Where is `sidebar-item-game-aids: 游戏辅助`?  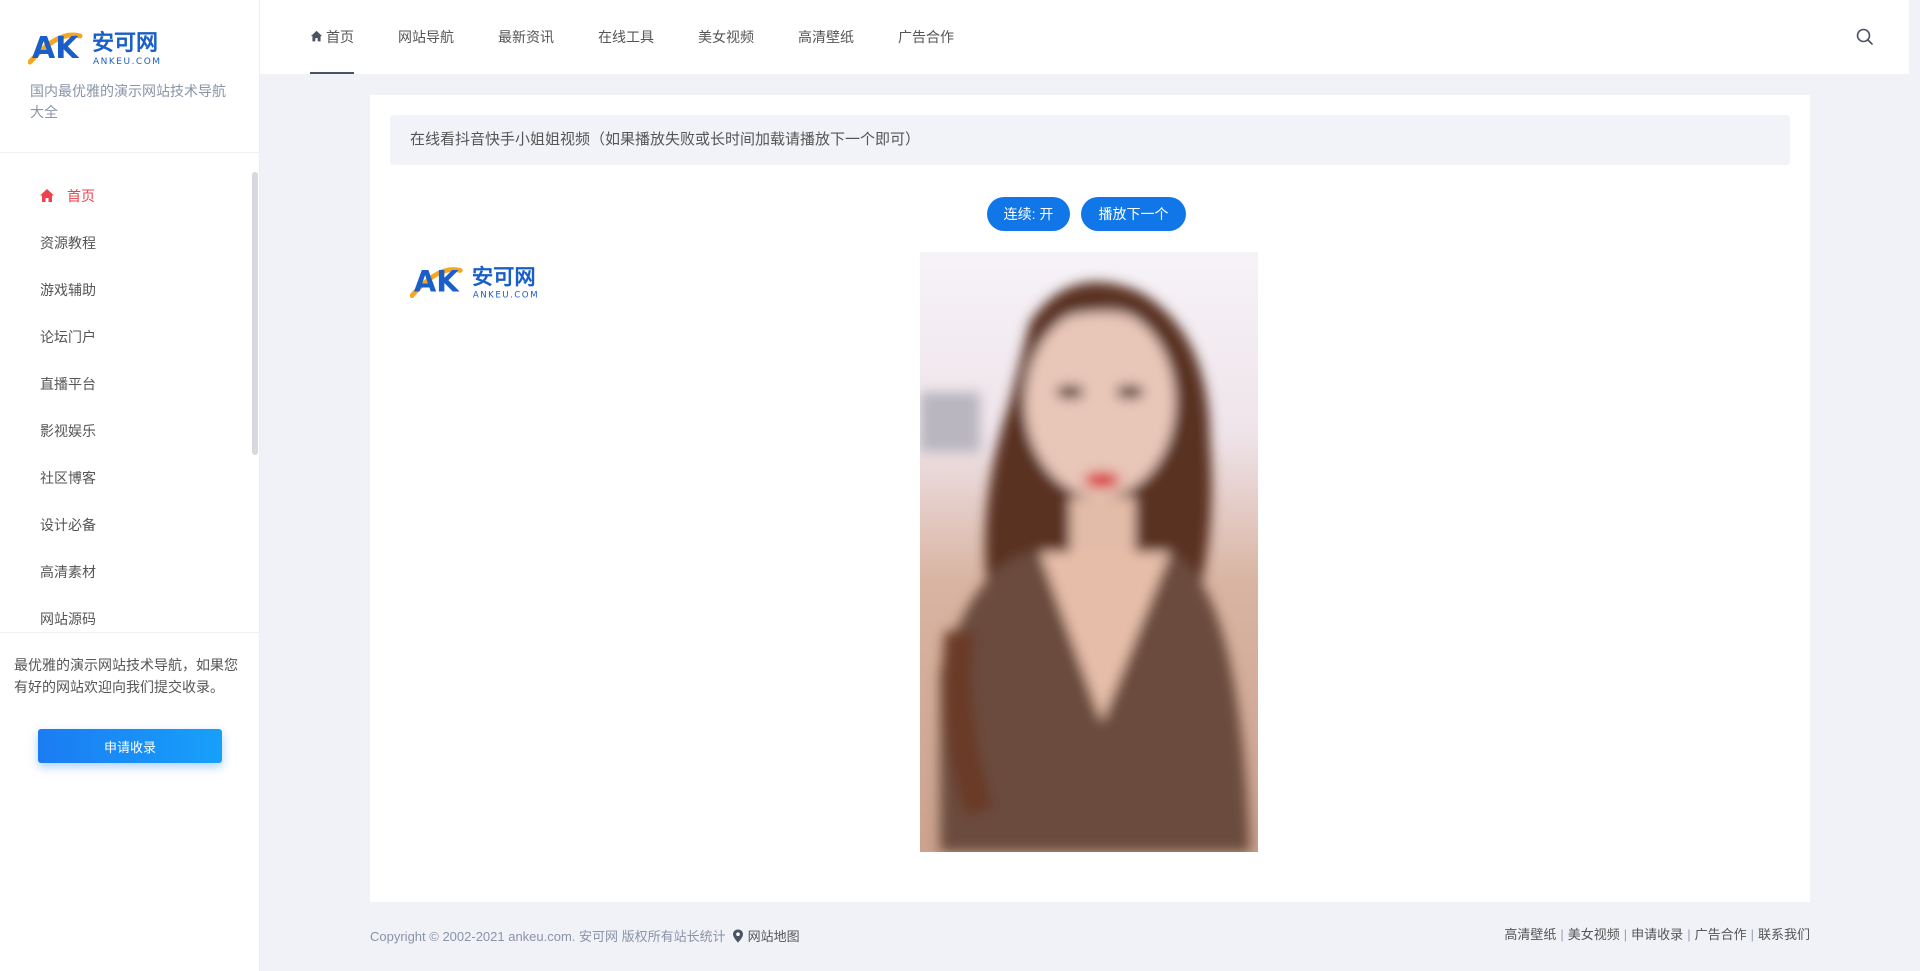
sidebar-item-game-aids: 游戏辅助 is located at coordinates (125, 289).